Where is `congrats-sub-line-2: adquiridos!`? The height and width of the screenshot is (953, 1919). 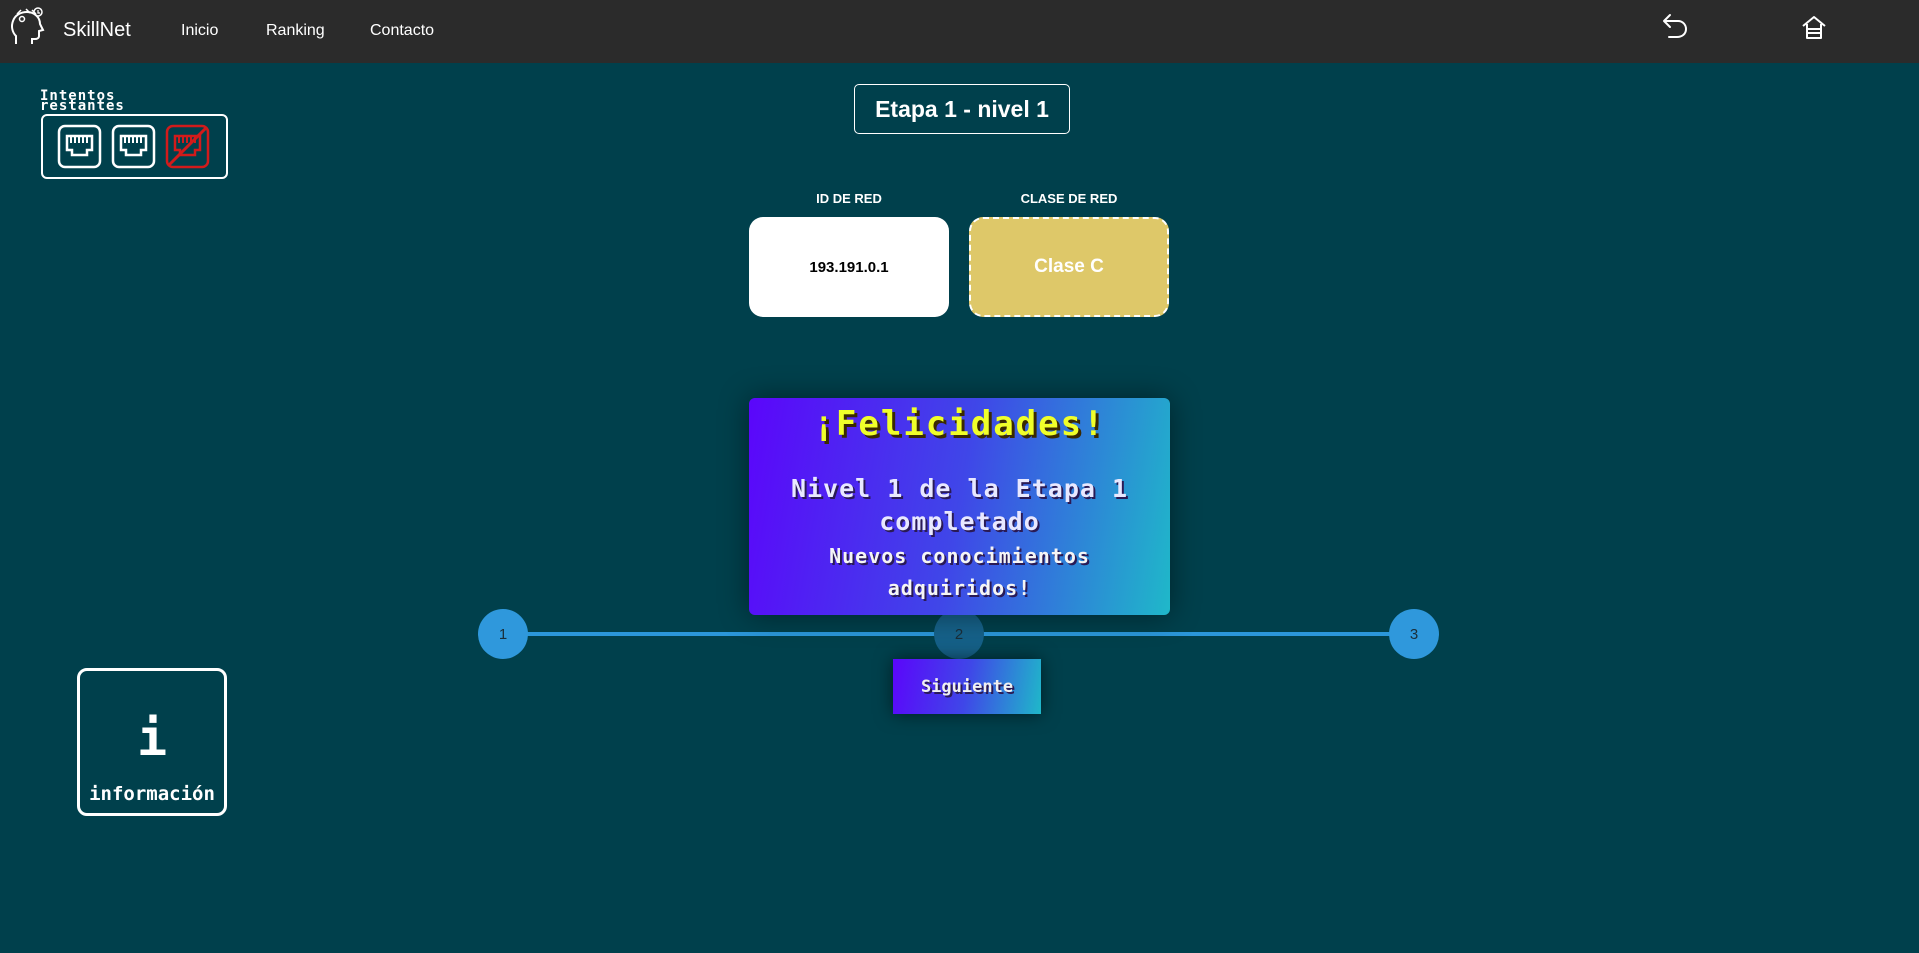 congrats-sub-line-2: adquiridos! is located at coordinates (959, 588).